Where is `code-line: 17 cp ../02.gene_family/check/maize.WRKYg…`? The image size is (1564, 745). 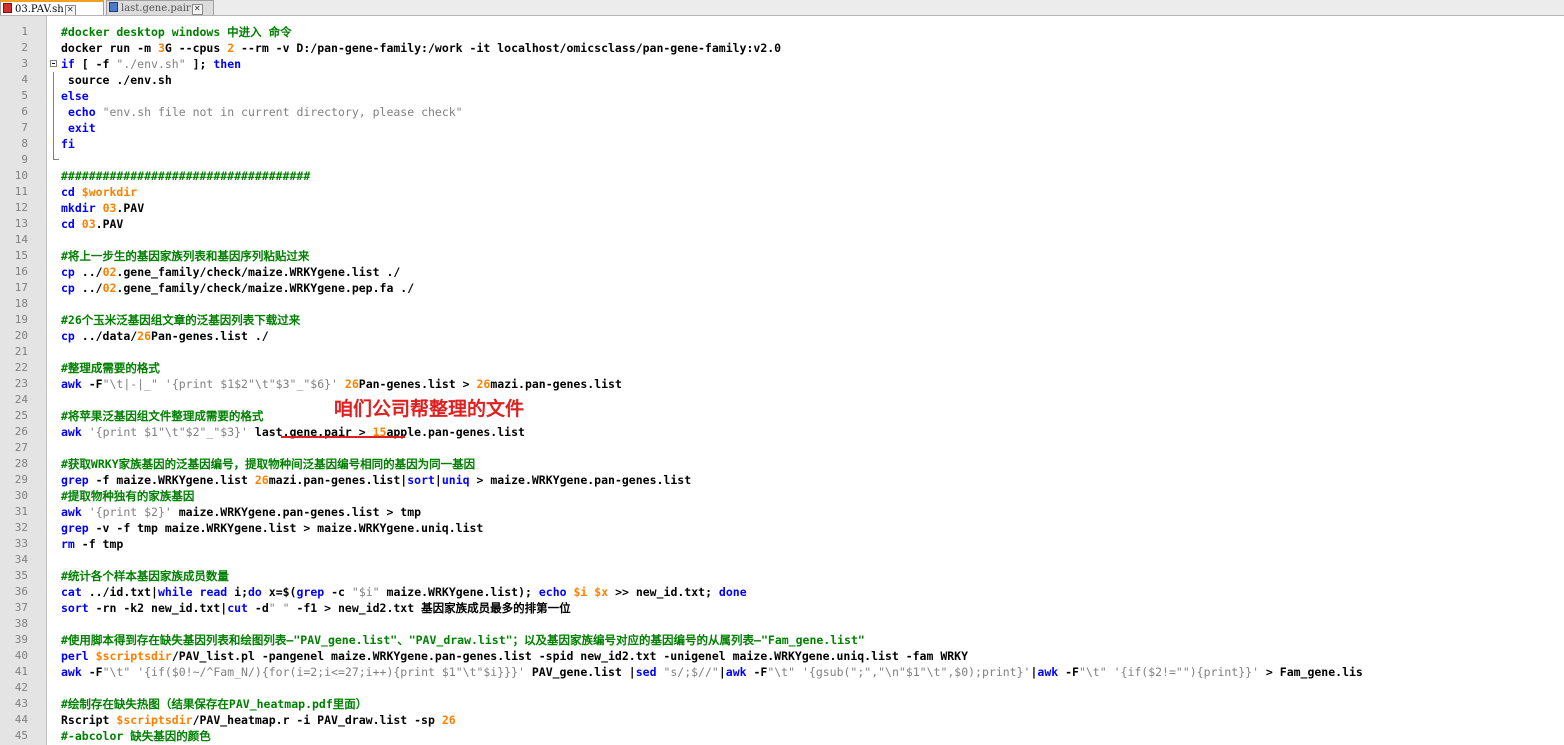
code-line: 17 cp ../02.gene_family/check/maize.WRKYg… is located at coordinates (782, 288).